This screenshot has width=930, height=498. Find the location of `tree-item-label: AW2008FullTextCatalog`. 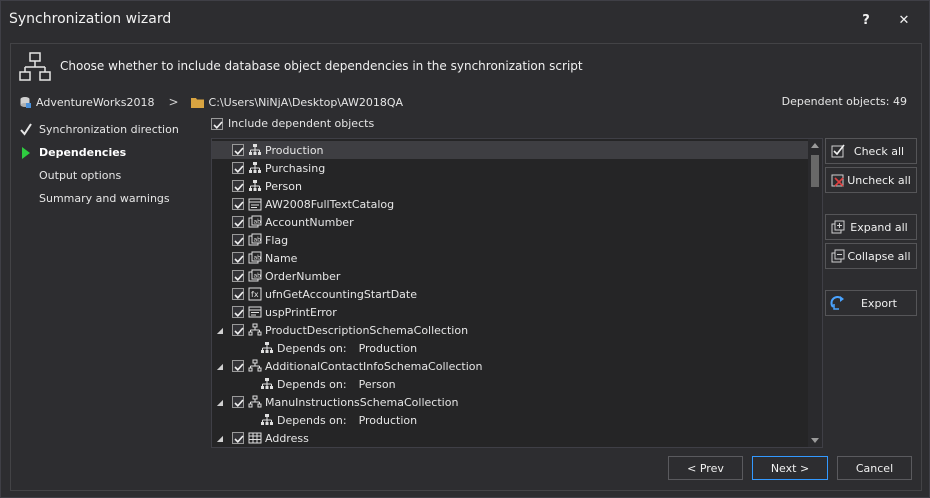

tree-item-label: AW2008FullTextCatalog is located at coordinates (330, 204).